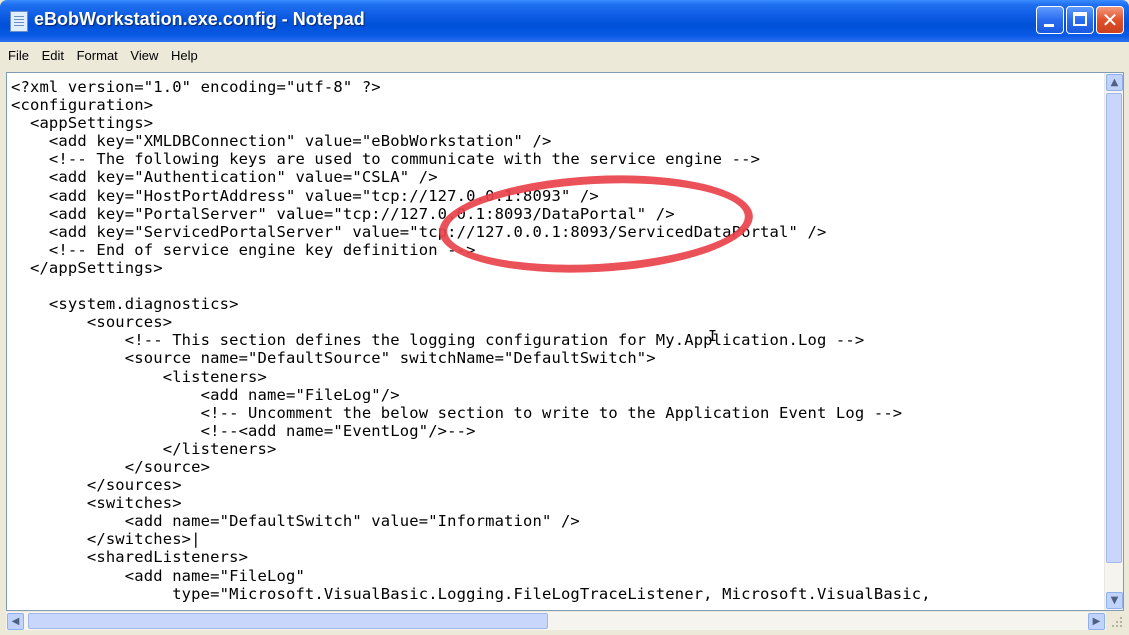 The image size is (1129, 635). Describe the element at coordinates (556, 621) in the screenshot. I see `horizontal-scrollbar: ◀ ▶` at that location.